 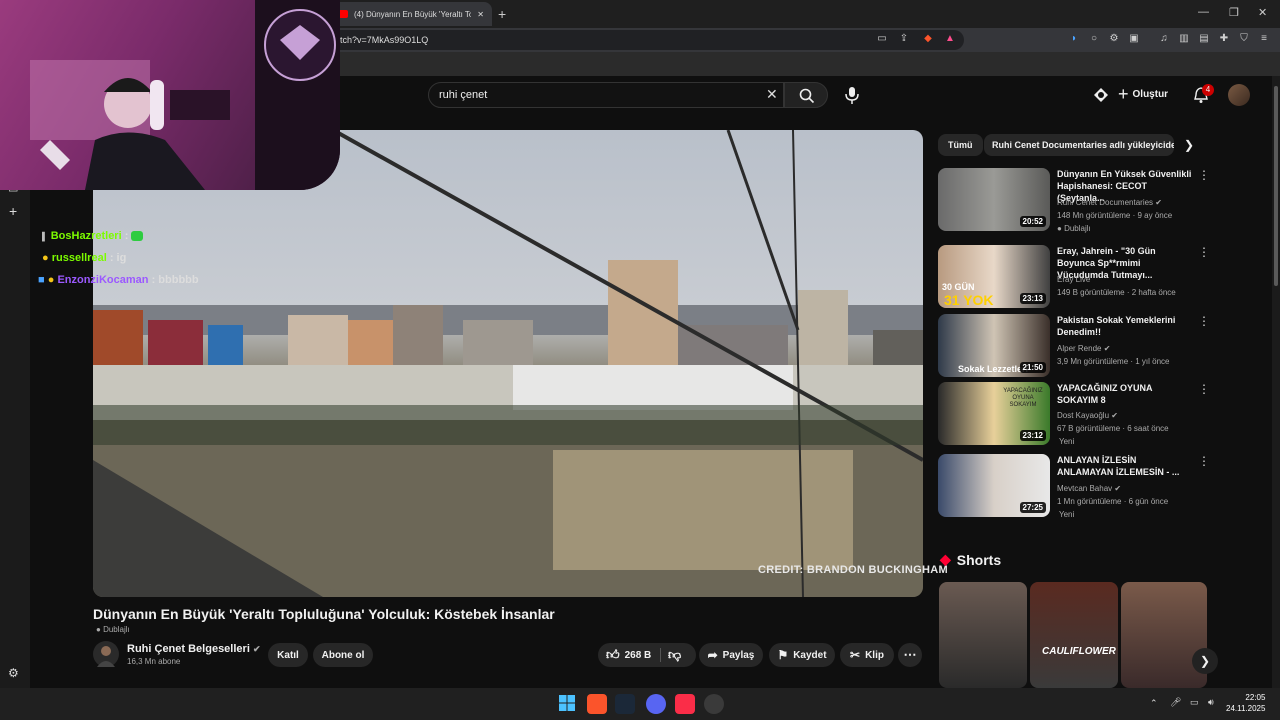 I want to click on video-thumbnail: 27:25, so click(x=994, y=485).